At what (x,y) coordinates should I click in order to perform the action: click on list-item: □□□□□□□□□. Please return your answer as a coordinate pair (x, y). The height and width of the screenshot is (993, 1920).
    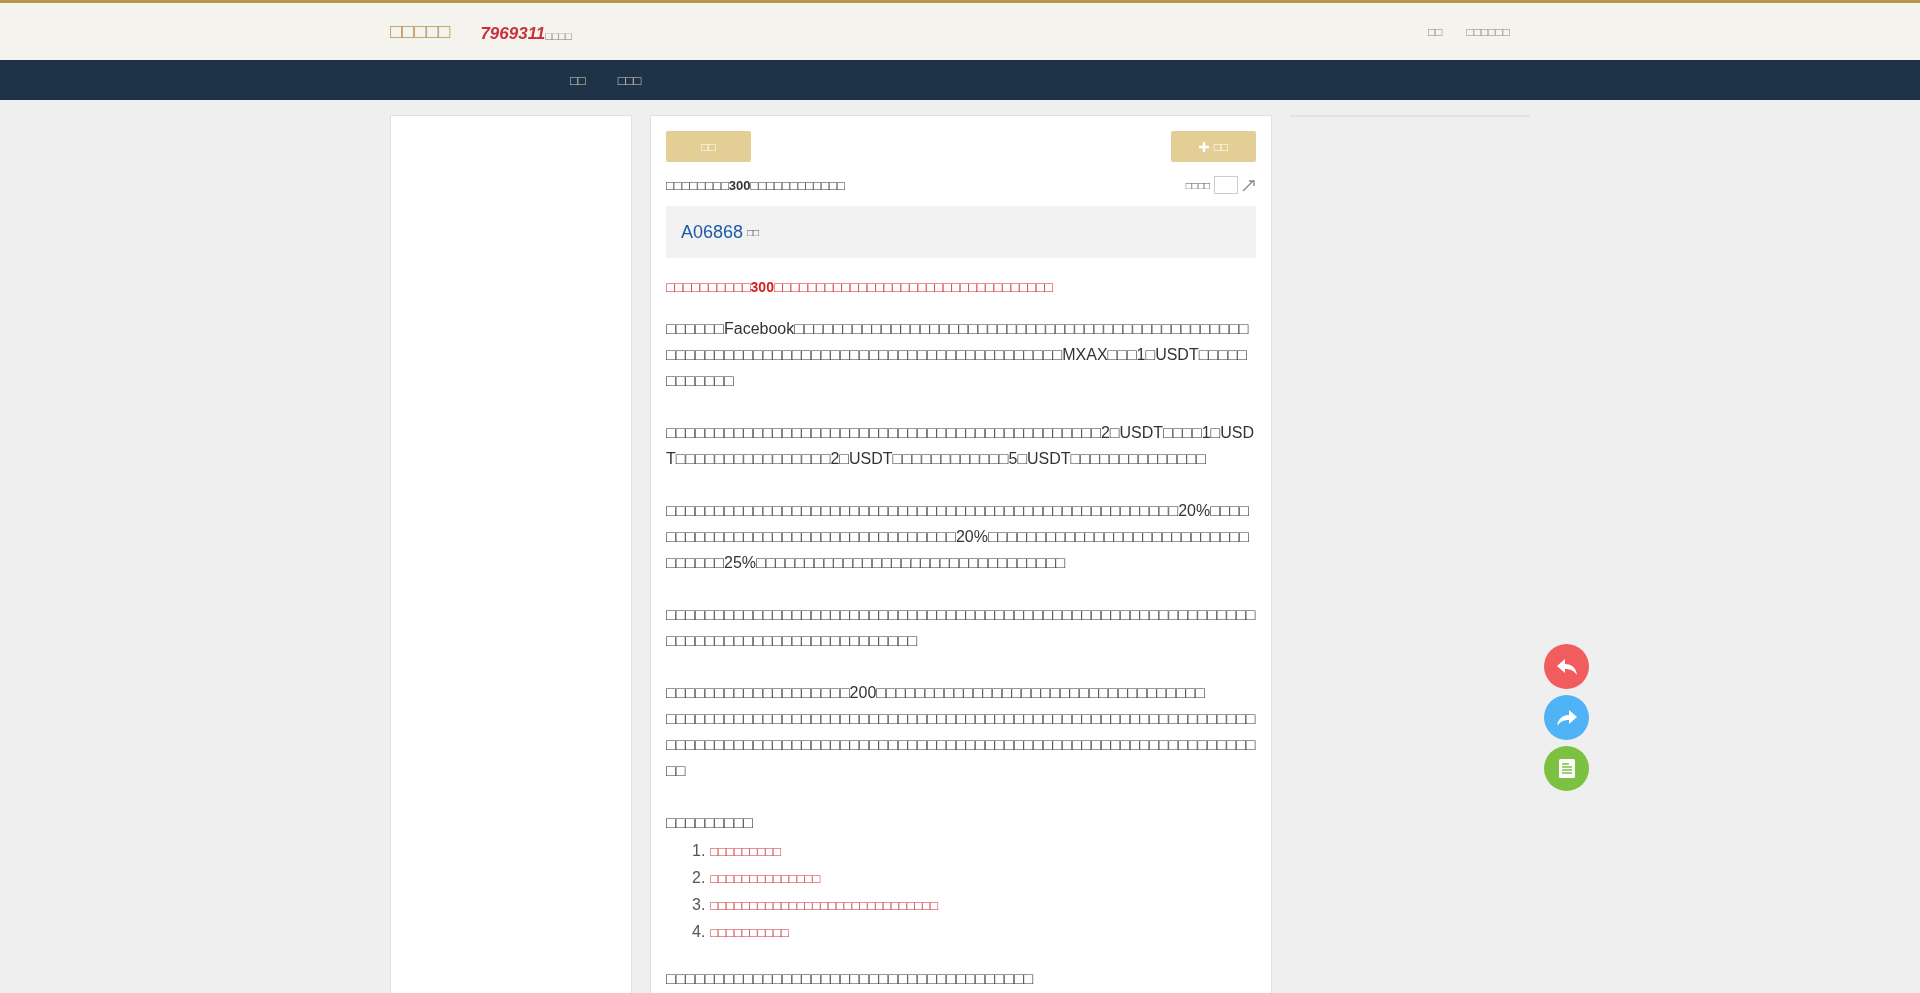
    Looking at the image, I should click on (745, 851).